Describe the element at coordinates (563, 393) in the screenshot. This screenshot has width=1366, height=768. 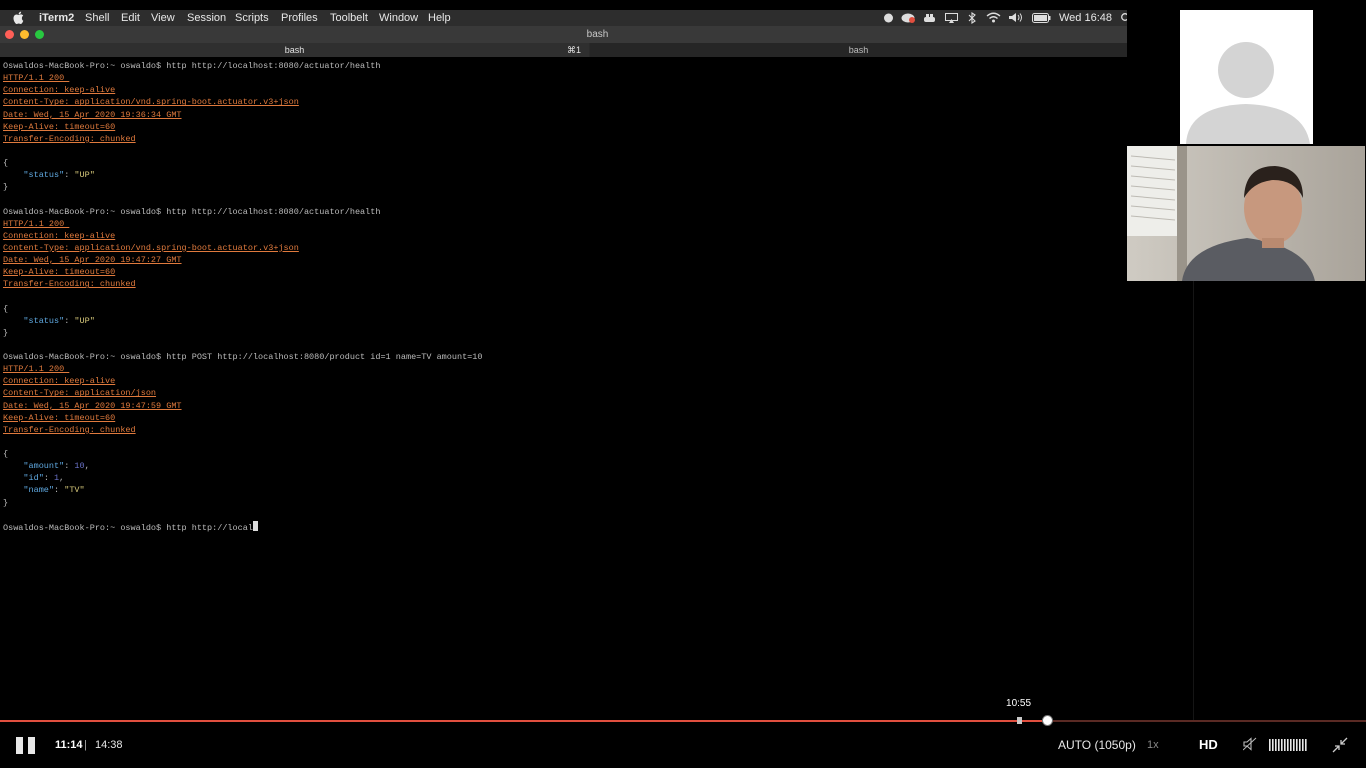
I see `terminal-line: Content-Type: application/json` at that location.